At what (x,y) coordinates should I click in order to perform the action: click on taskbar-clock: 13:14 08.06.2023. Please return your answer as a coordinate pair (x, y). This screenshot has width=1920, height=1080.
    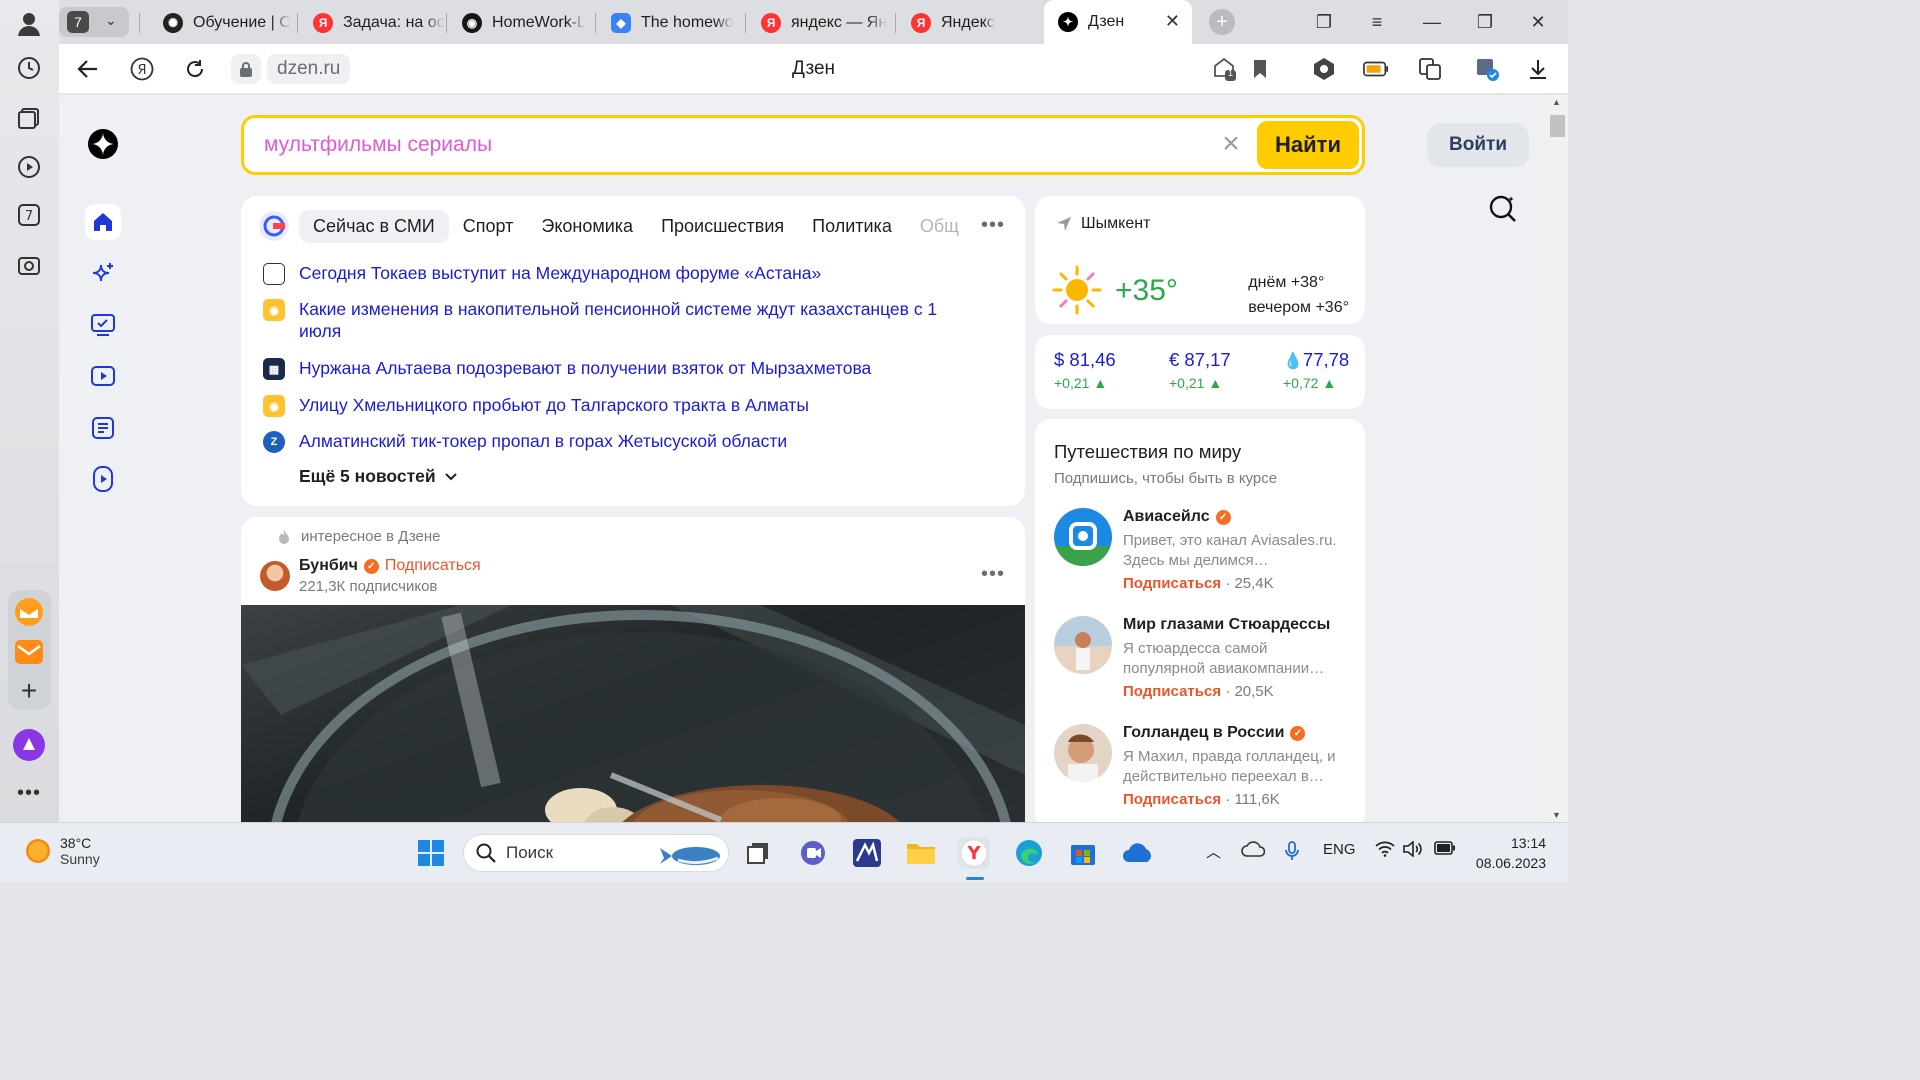
    Looking at the image, I should click on (1511, 853).